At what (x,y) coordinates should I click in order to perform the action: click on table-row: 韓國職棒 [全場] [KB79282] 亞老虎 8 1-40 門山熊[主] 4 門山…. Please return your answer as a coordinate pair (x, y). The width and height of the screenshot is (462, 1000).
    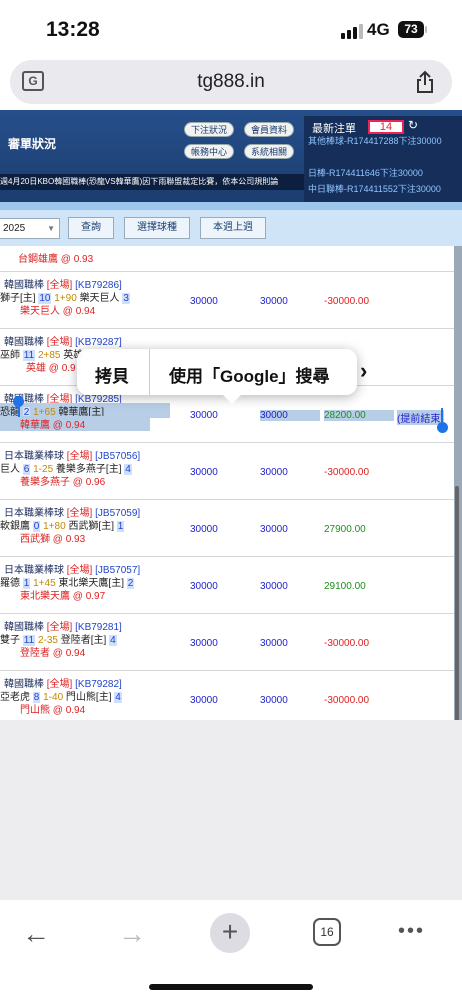
    Looking at the image, I should click on (231, 695).